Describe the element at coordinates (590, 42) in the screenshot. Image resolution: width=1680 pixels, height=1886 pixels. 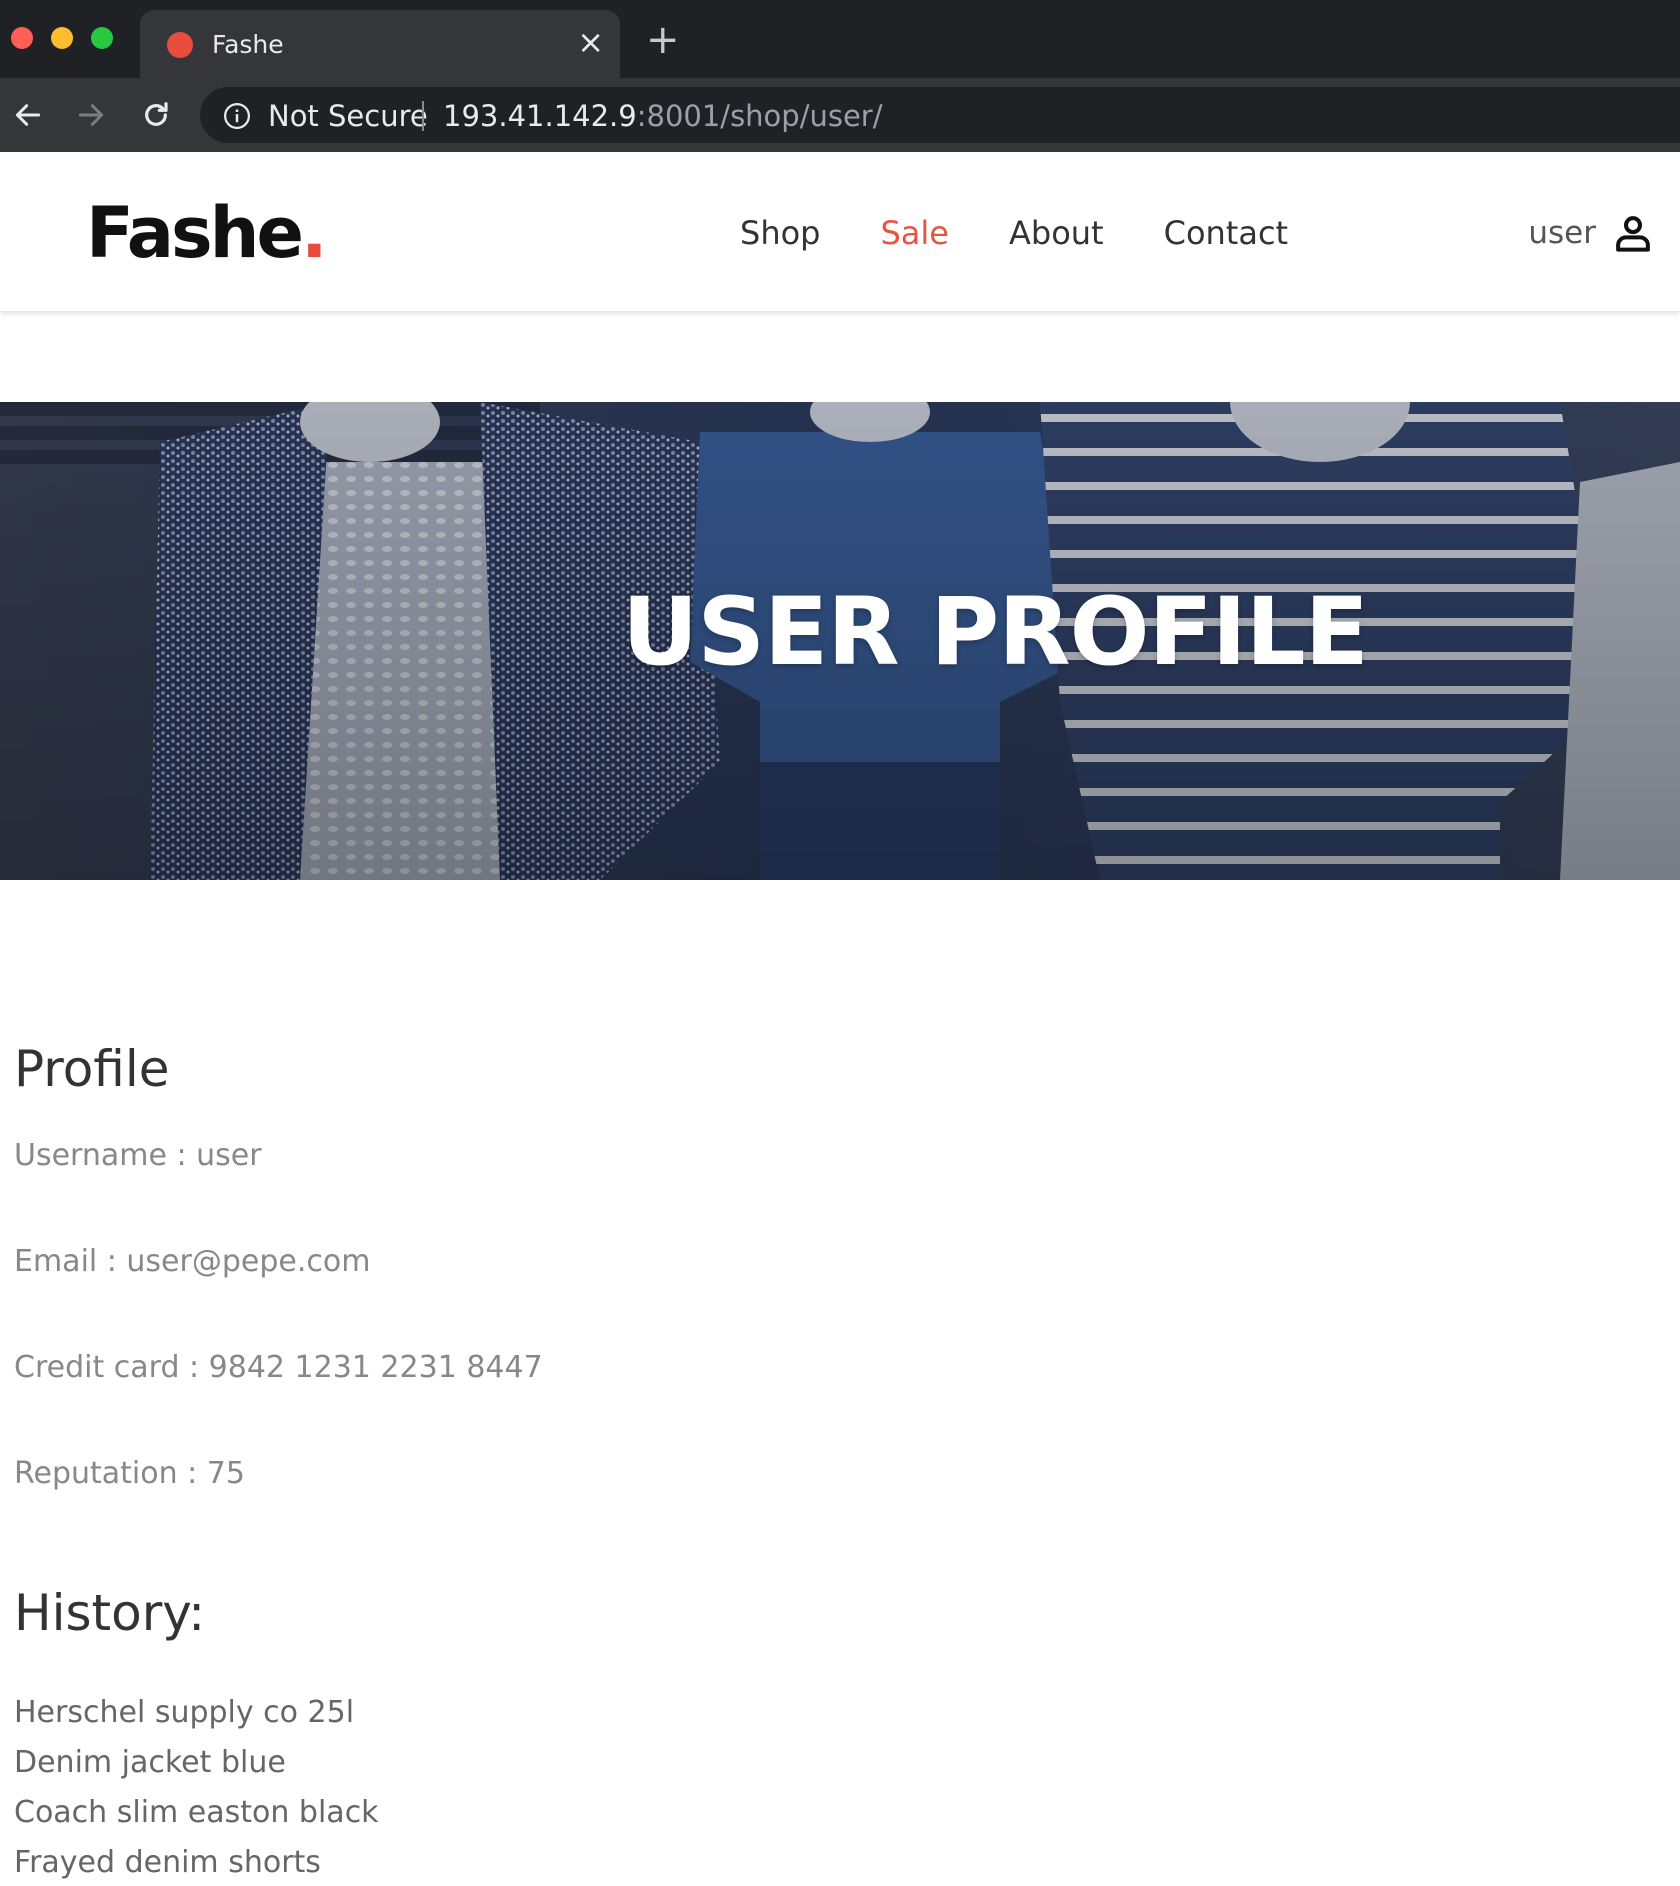
I see `close-icon: ×` at that location.